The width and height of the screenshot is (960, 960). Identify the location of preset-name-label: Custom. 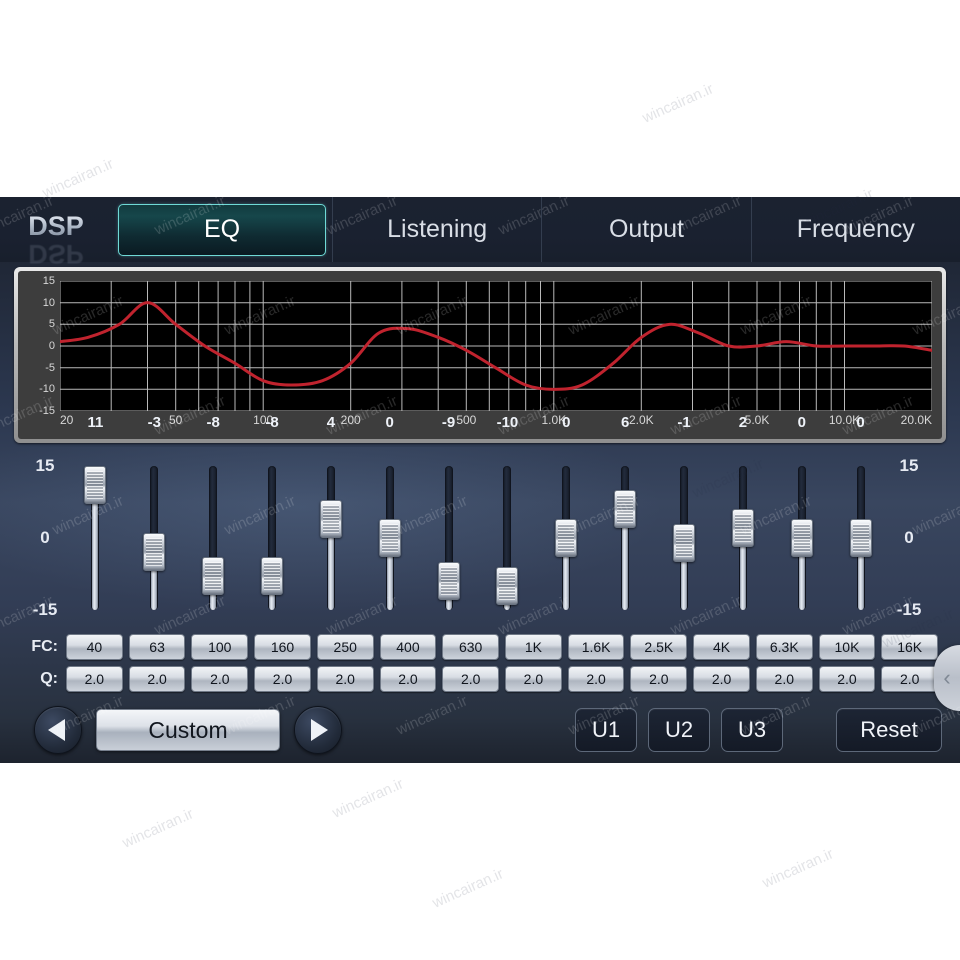
(188, 729).